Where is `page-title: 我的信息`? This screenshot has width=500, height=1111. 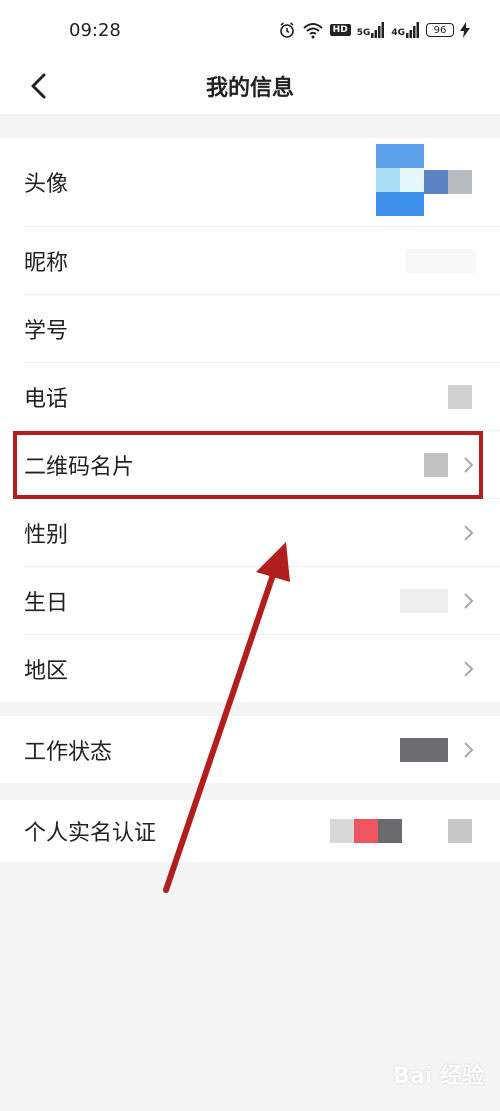
page-title: 我的信息 is located at coordinates (249, 88).